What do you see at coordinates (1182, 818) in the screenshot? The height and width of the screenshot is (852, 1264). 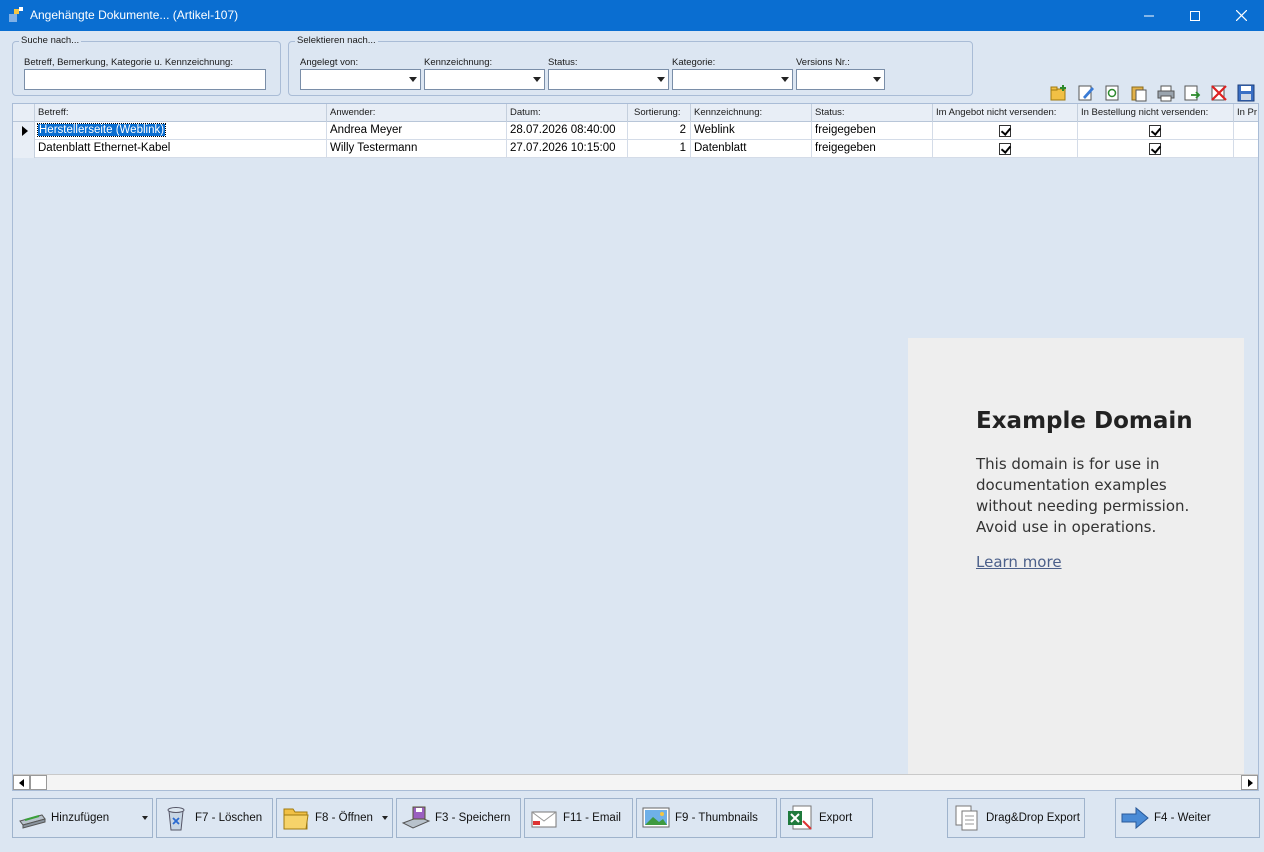 I see `next-button-label: F4 - Weiter` at bounding box center [1182, 818].